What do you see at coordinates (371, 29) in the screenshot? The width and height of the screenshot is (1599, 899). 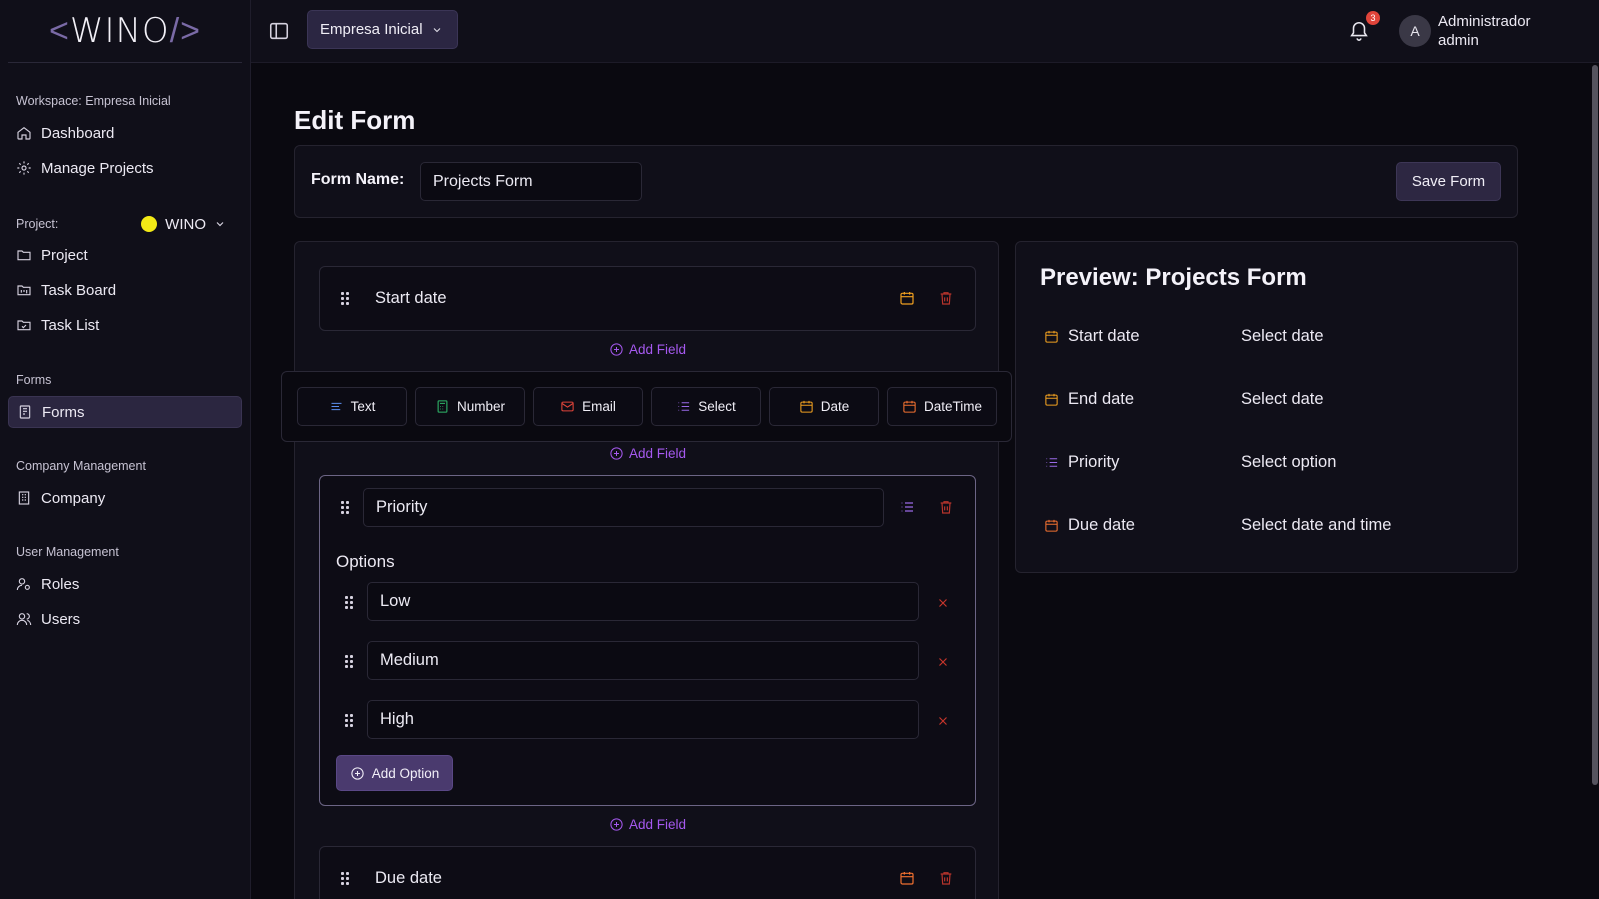 I see `company-name: Empresa Inicial` at bounding box center [371, 29].